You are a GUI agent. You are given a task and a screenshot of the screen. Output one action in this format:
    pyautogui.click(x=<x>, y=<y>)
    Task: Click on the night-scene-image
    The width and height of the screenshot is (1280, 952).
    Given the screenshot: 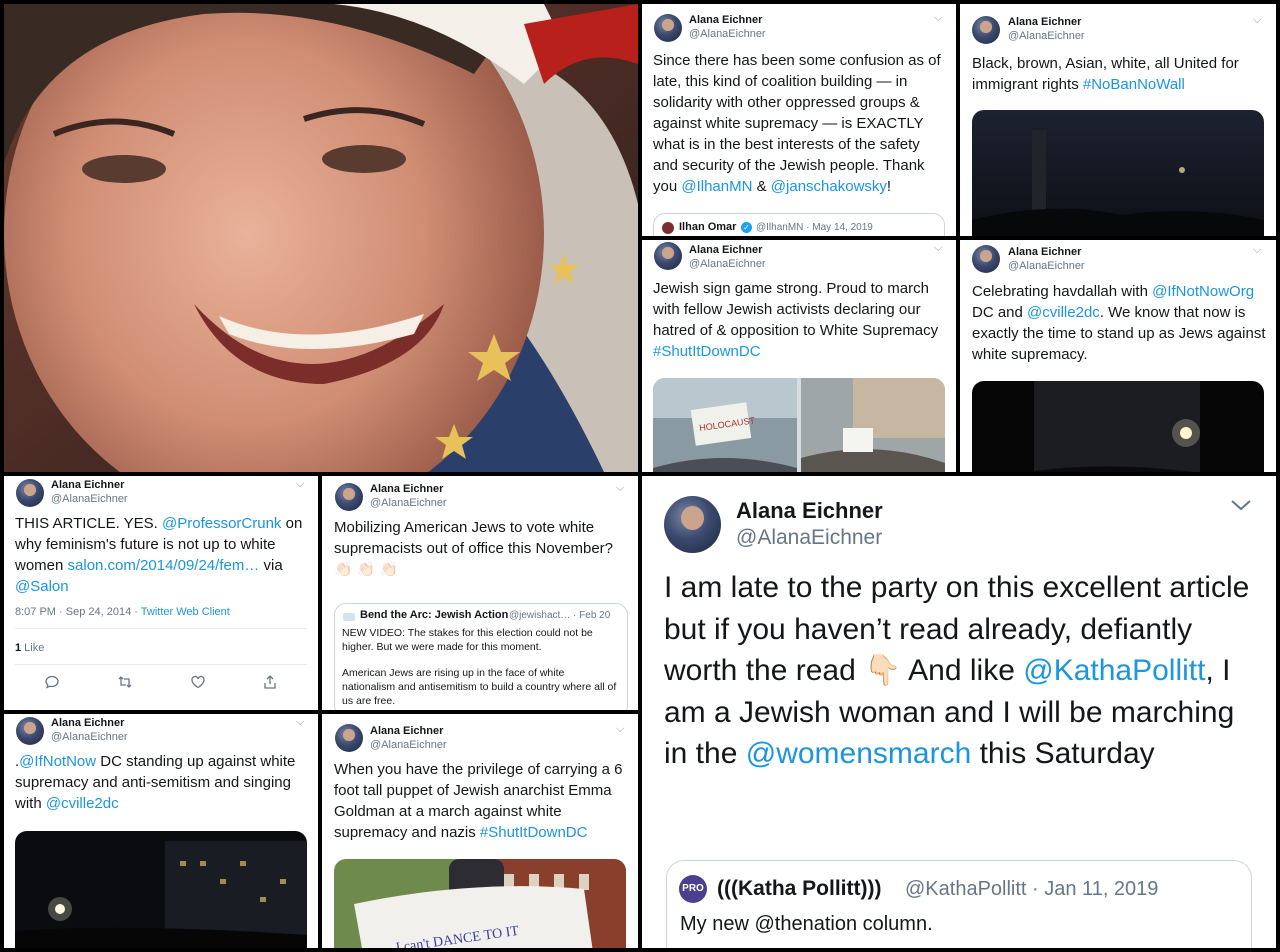 What is the action you would take?
    pyautogui.click(x=1117, y=426)
    